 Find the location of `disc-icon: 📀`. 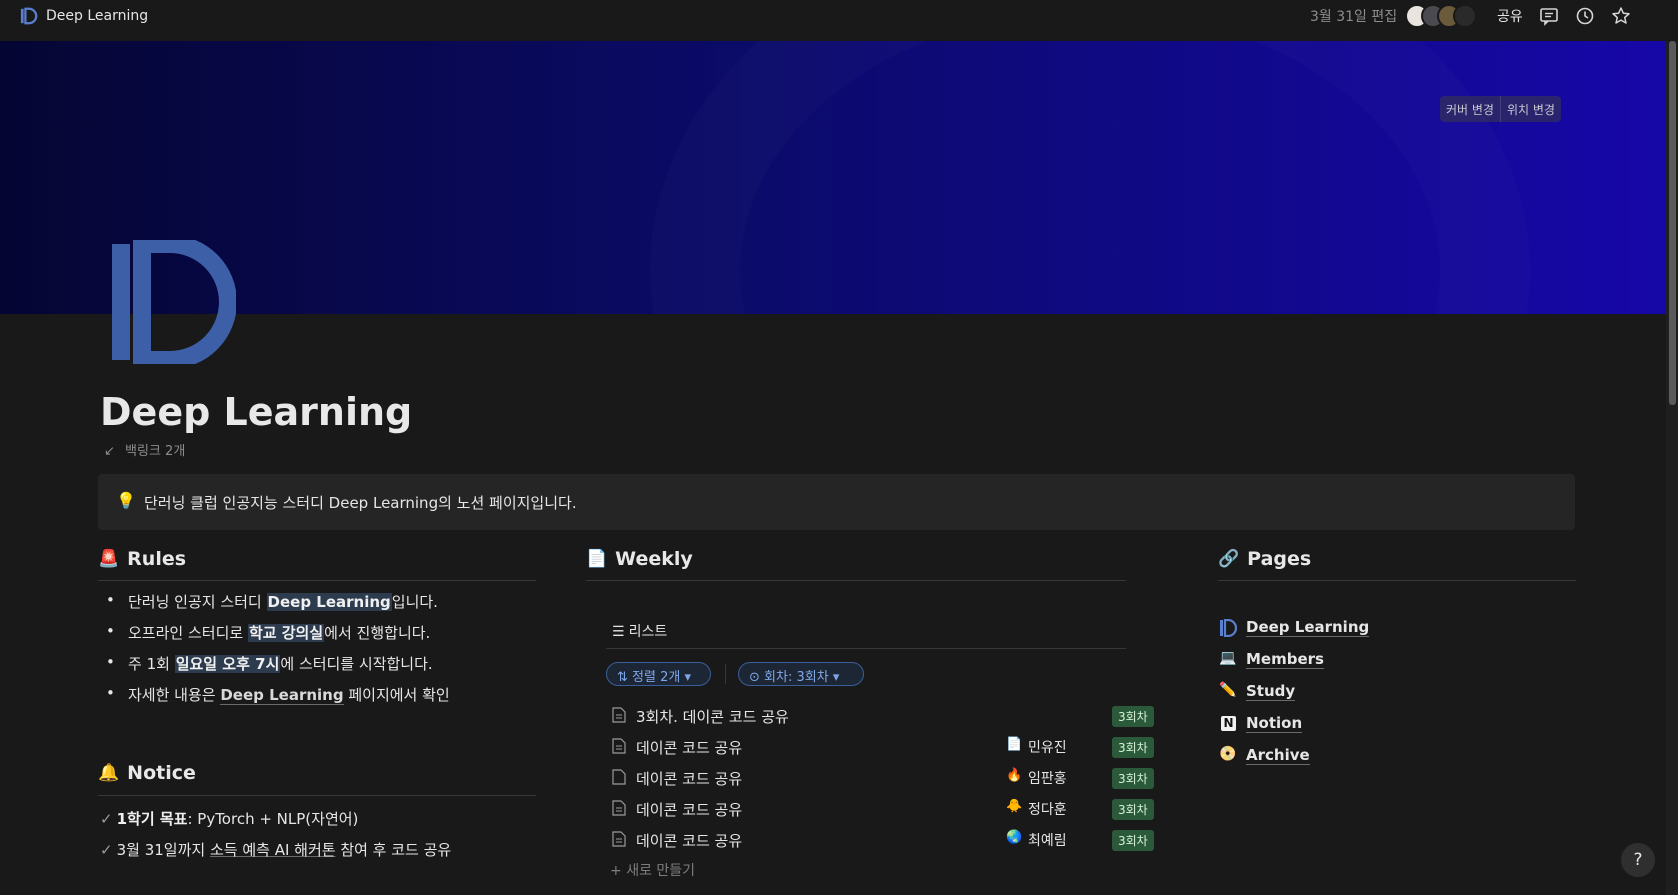

disc-icon: 📀 is located at coordinates (1228, 754).